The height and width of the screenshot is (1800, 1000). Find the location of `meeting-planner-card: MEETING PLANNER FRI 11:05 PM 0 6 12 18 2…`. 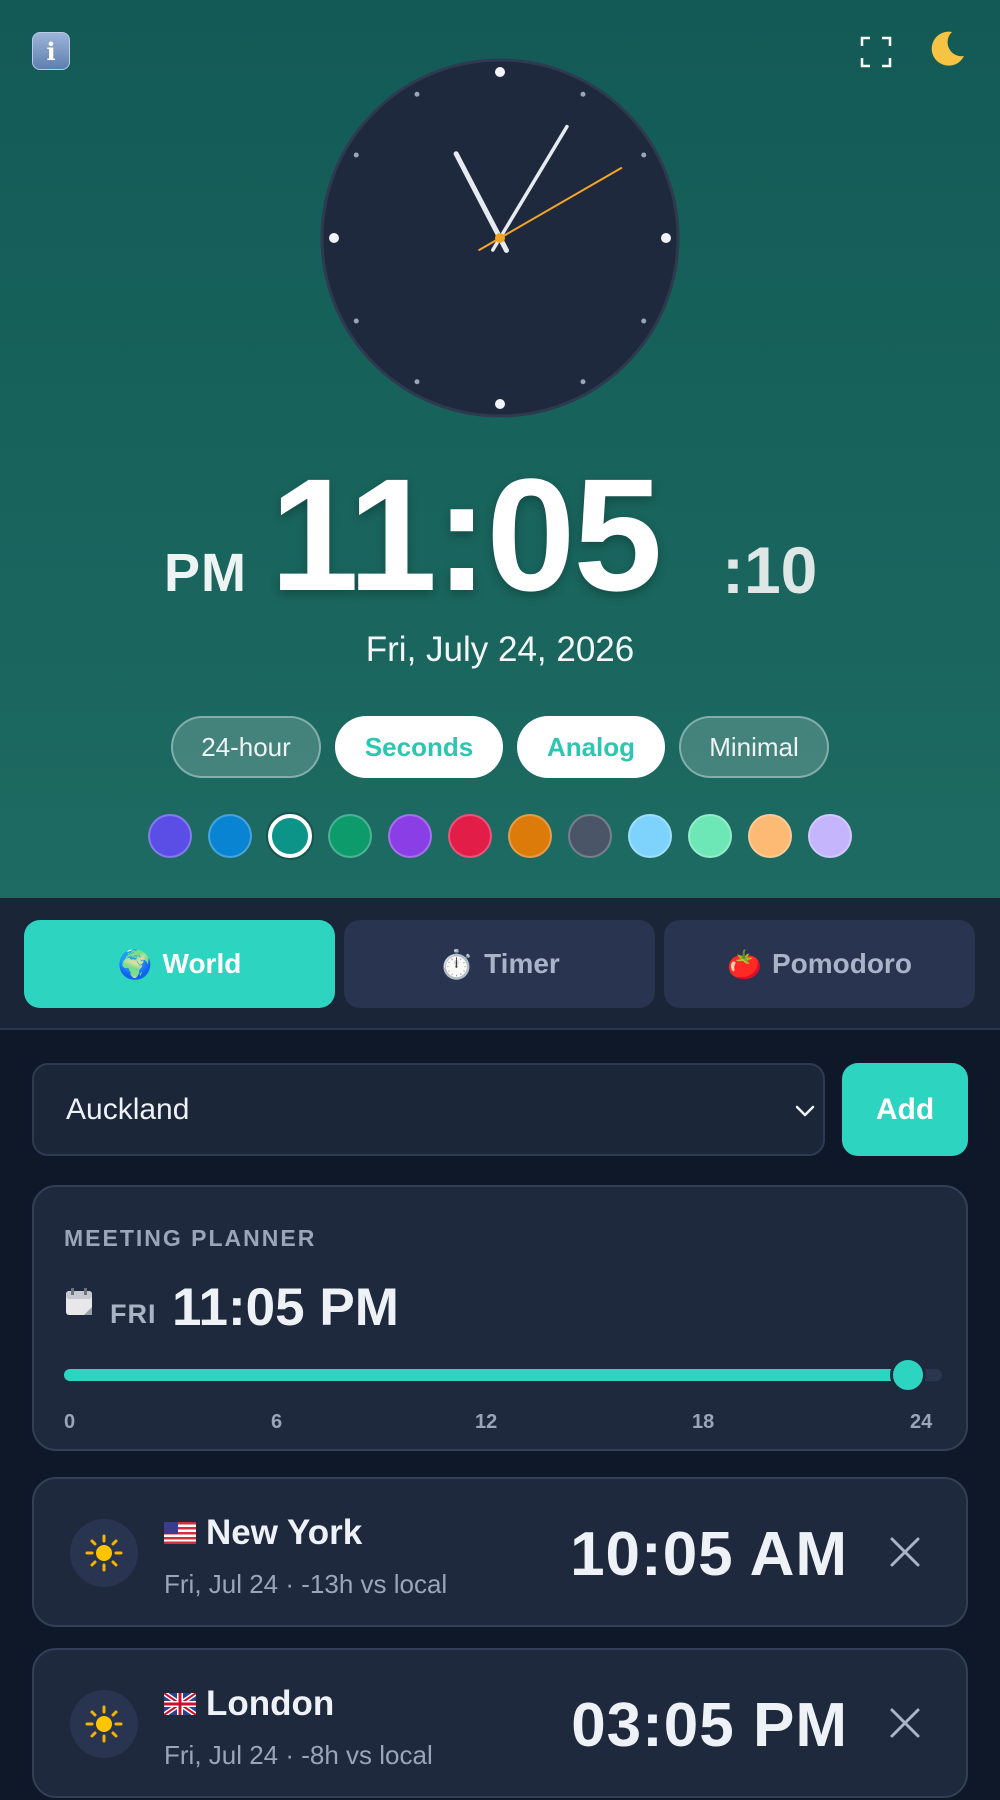

meeting-planner-card: MEETING PLANNER FRI 11:05 PM 0 6 12 18 2… is located at coordinates (500, 1318).